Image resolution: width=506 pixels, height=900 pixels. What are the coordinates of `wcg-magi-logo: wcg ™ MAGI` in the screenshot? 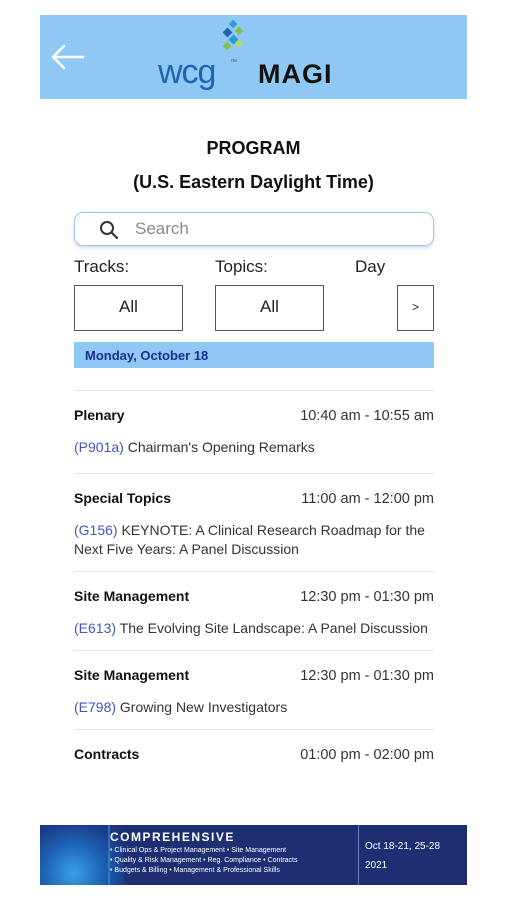 It's located at (258, 57).